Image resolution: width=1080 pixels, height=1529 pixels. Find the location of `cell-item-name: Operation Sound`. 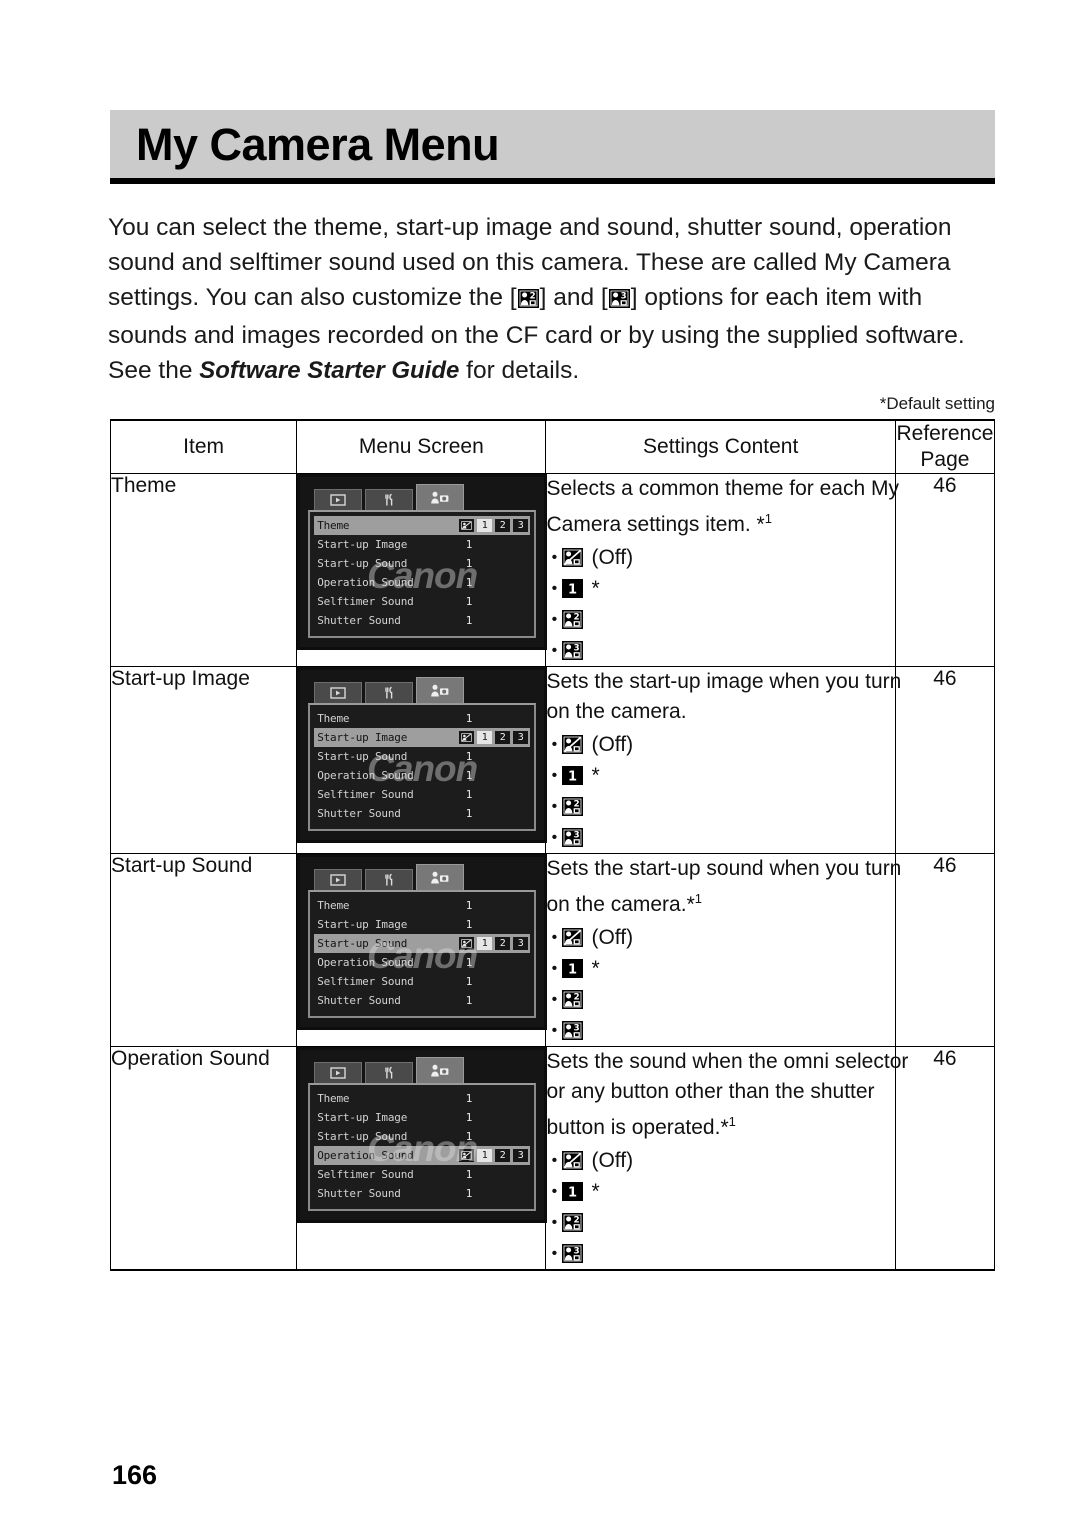

cell-item-name: Operation Sound is located at coordinates (203, 1158).